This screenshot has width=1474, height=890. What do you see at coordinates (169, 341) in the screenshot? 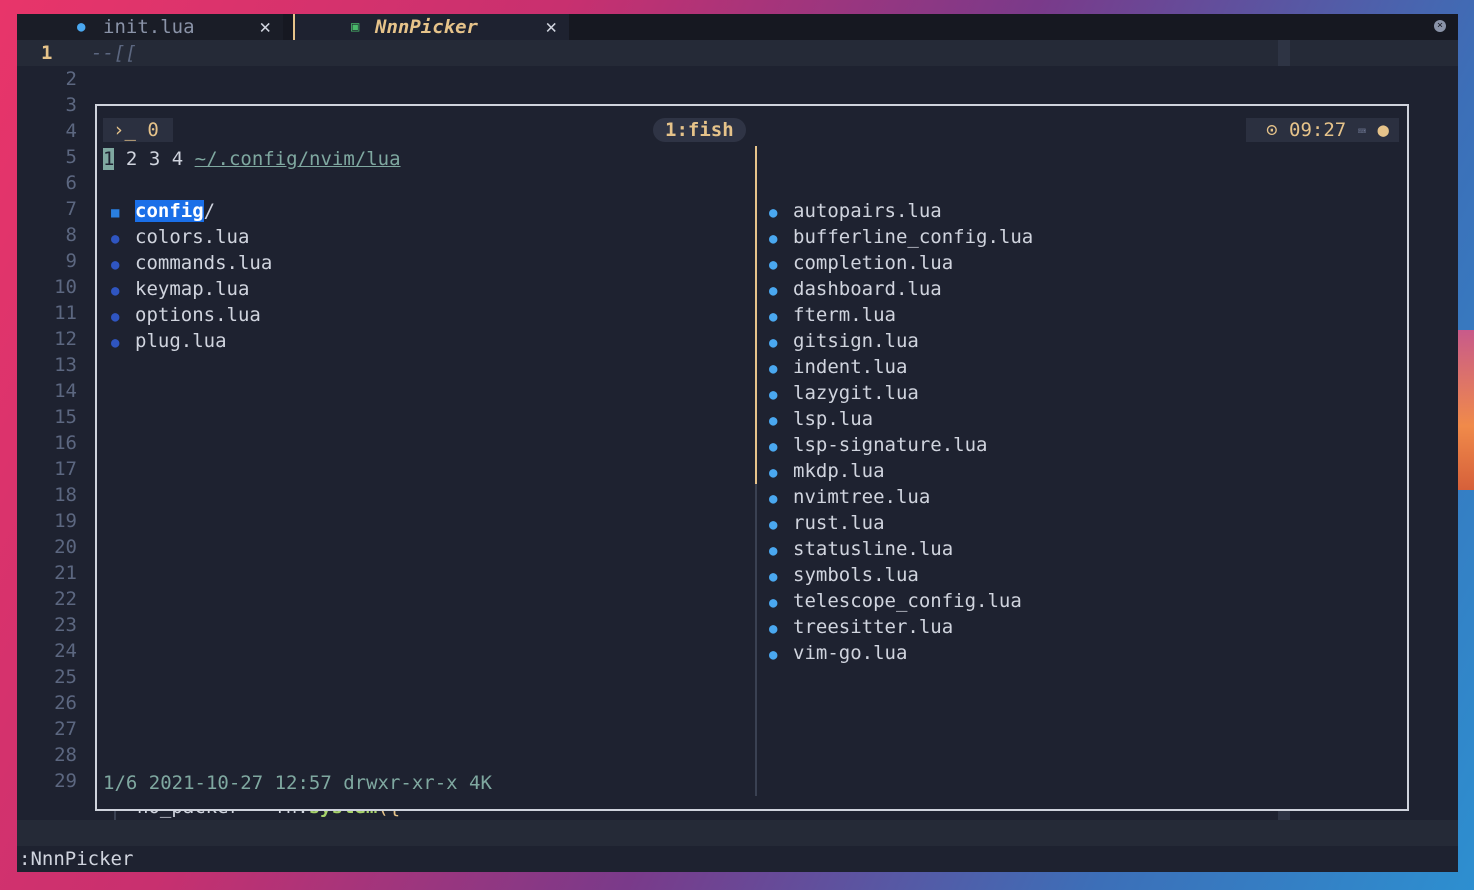
I see `file-entry: ● plug.lua` at bounding box center [169, 341].